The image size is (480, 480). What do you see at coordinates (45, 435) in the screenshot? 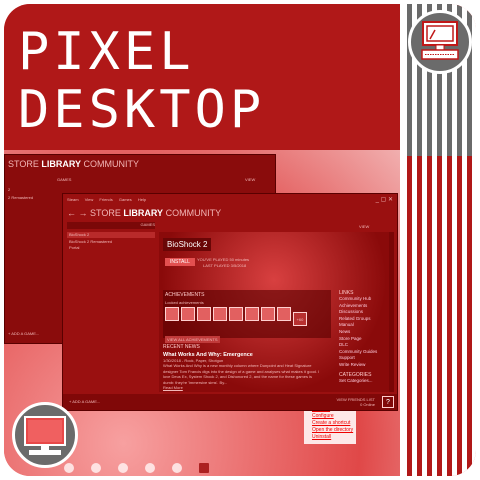
I see `monitor-icon` at bounding box center [45, 435].